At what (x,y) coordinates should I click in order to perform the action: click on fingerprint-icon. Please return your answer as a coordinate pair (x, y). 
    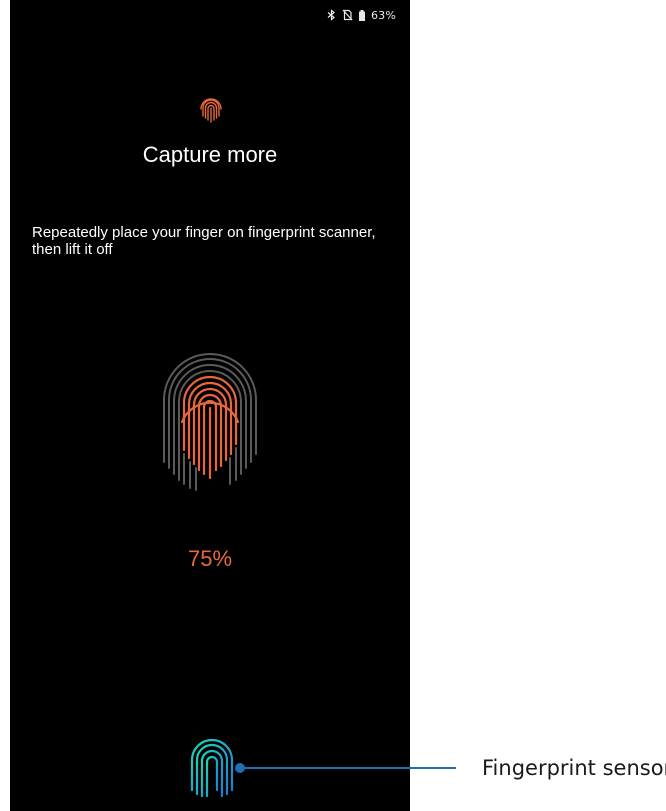
    Looking at the image, I should click on (211, 111).